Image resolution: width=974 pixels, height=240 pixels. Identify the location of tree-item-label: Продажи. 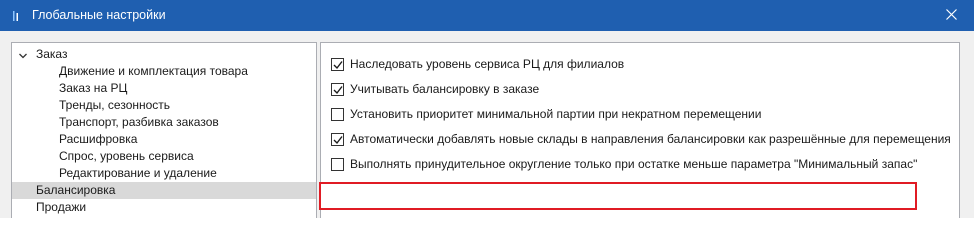
(61, 207).